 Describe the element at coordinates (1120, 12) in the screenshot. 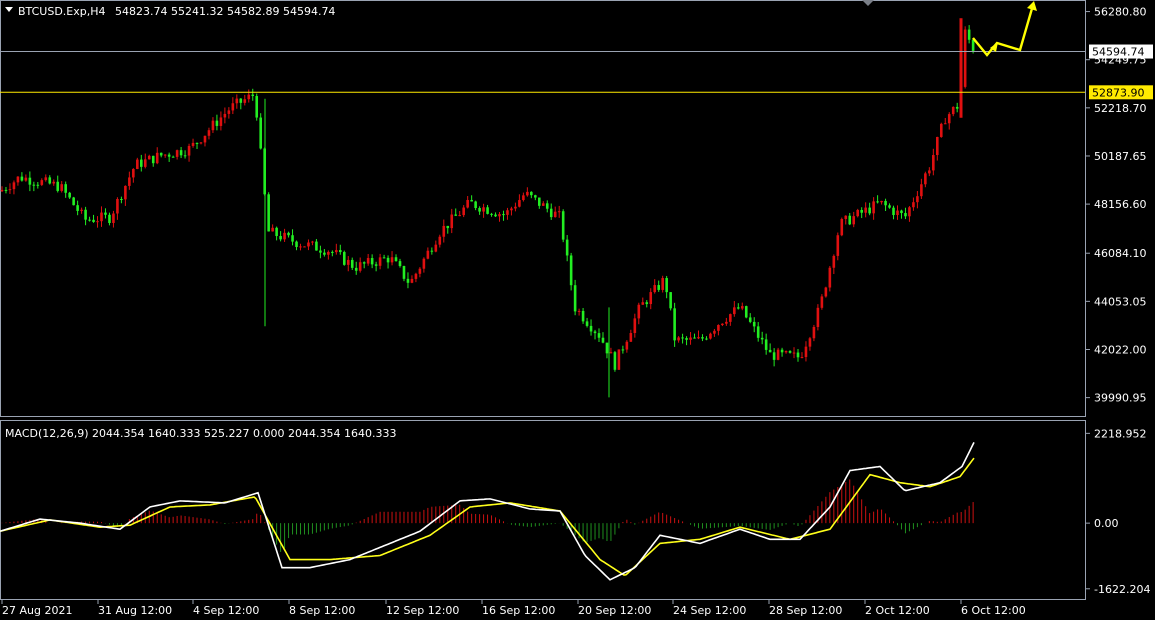

I see `price-tick-label: 56280.80` at that location.